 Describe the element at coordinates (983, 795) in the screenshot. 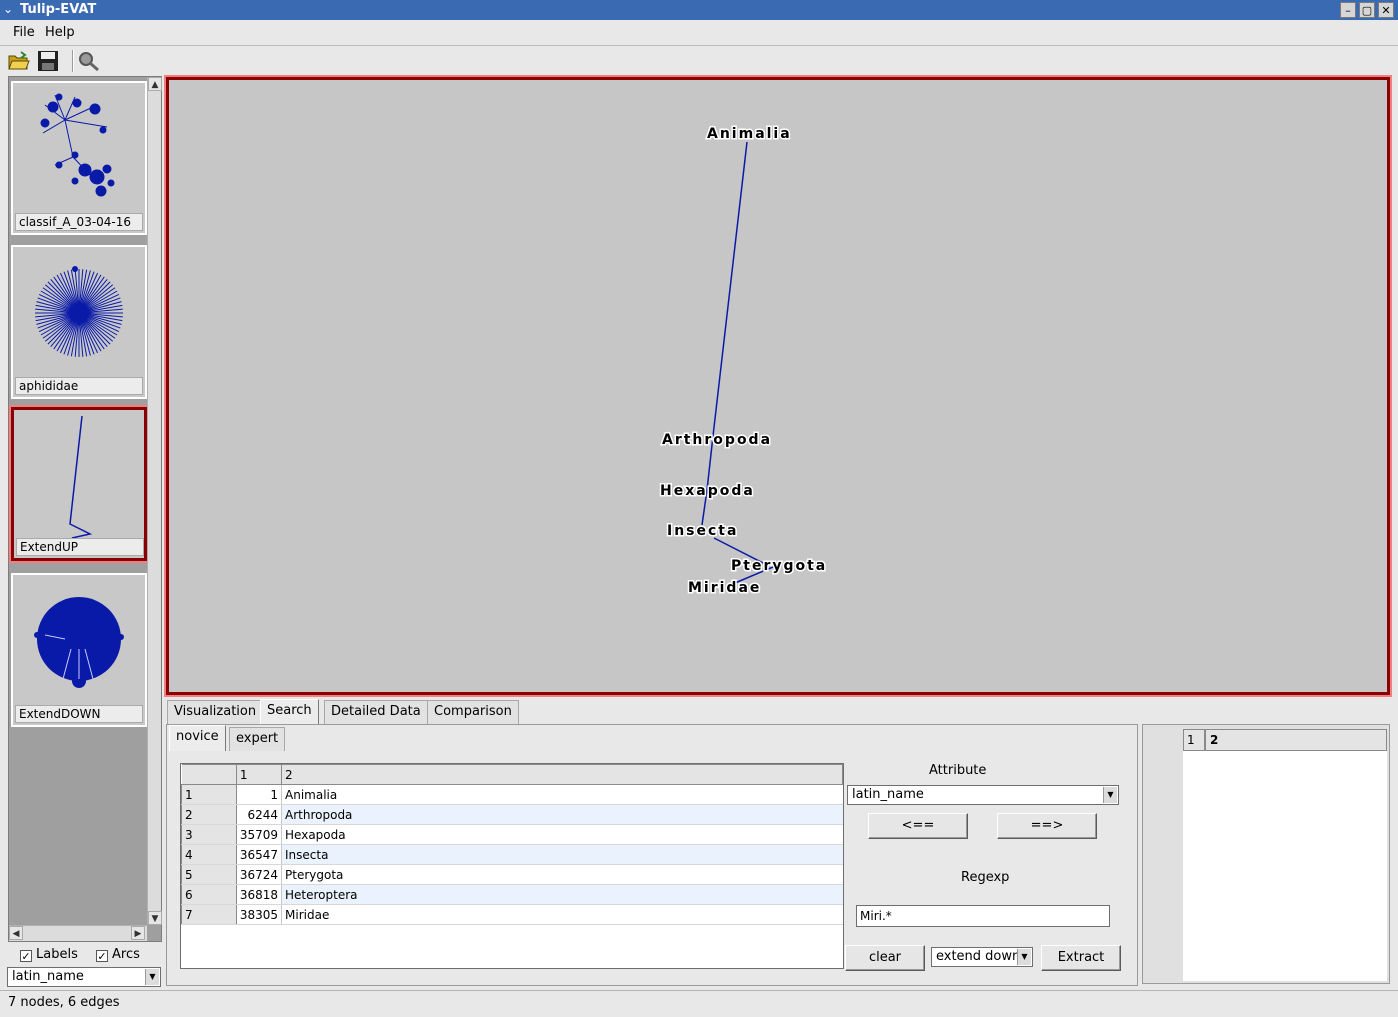

I see `search-attribute-select: latin_name ▼` at that location.